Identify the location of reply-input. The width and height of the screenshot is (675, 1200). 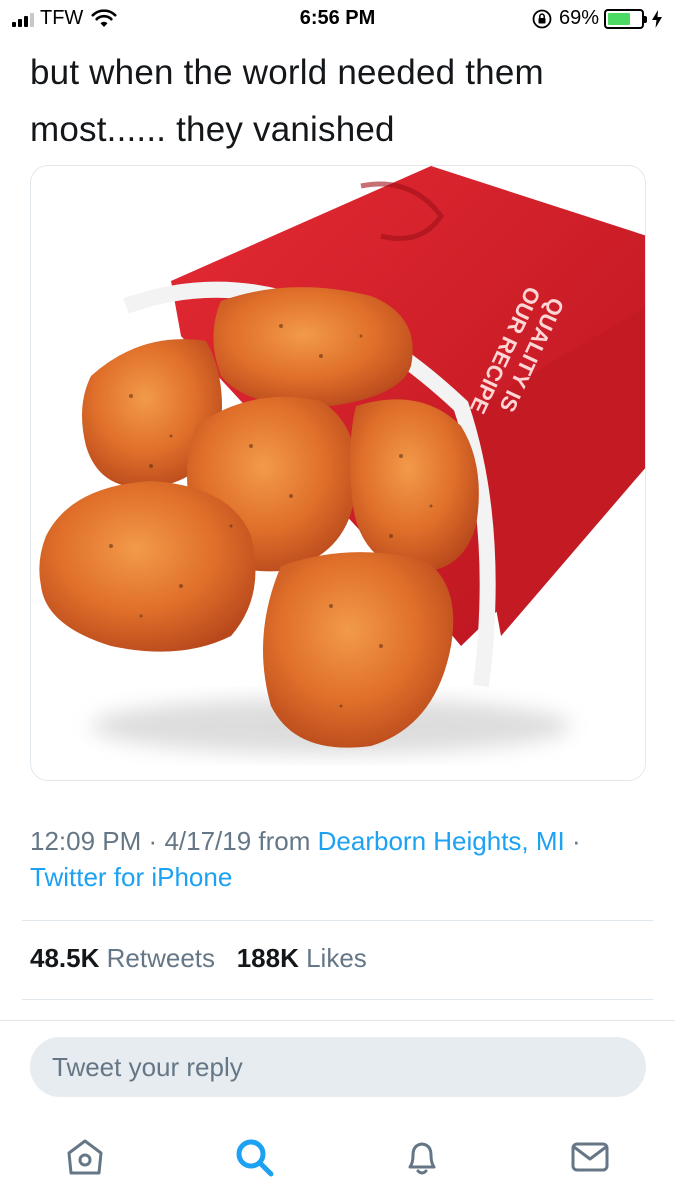
(338, 1067).